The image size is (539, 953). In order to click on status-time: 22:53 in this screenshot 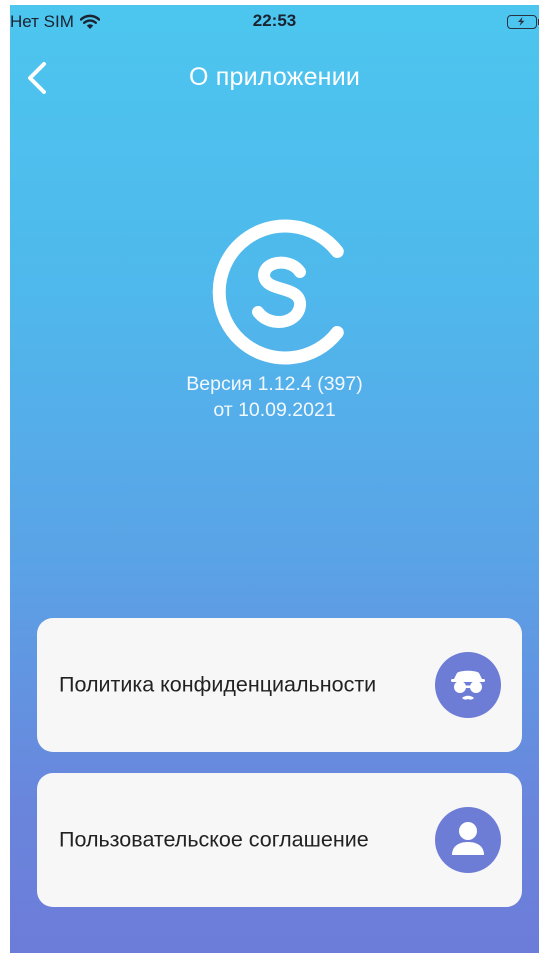, I will do `click(274, 20)`.